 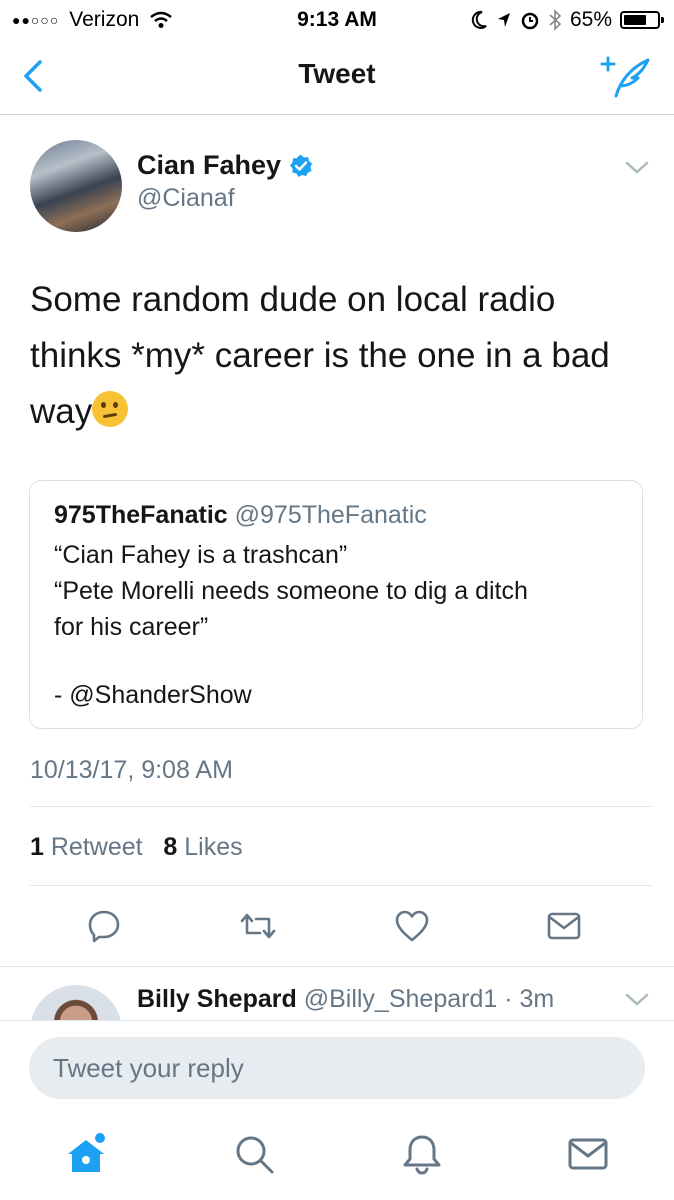 I want to click on location-arrow-icon, so click(x=503, y=20).